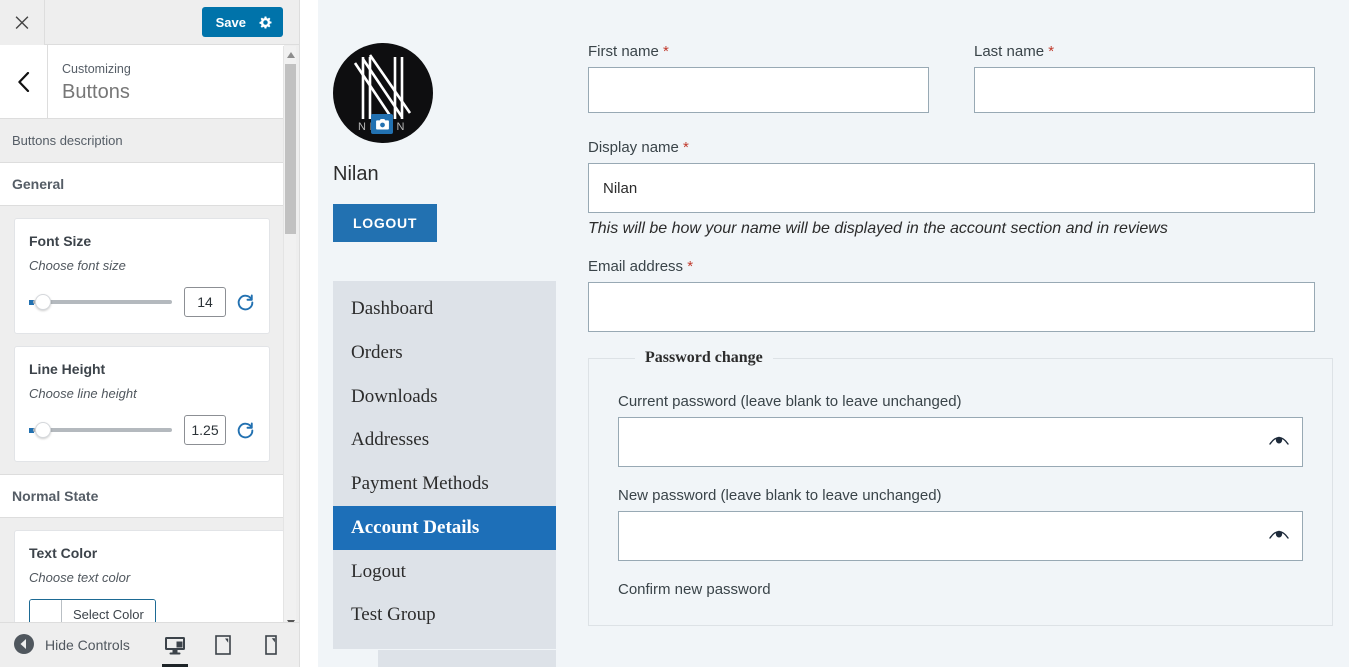 Image resolution: width=1349 pixels, height=667 pixels. I want to click on current-password-input, so click(960, 442).